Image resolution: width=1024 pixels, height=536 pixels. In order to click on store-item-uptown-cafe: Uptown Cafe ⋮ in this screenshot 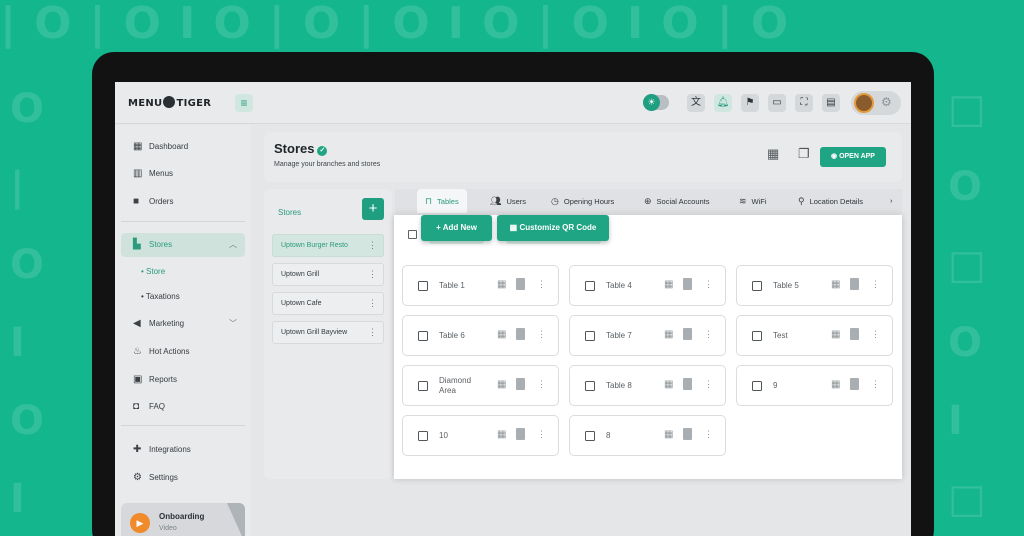, I will do `click(328, 303)`.